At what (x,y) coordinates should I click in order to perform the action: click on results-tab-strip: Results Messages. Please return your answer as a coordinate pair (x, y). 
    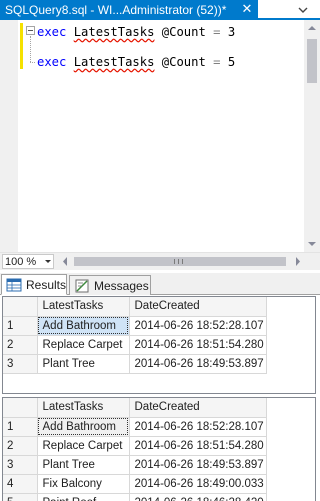
    Looking at the image, I should click on (160, 284).